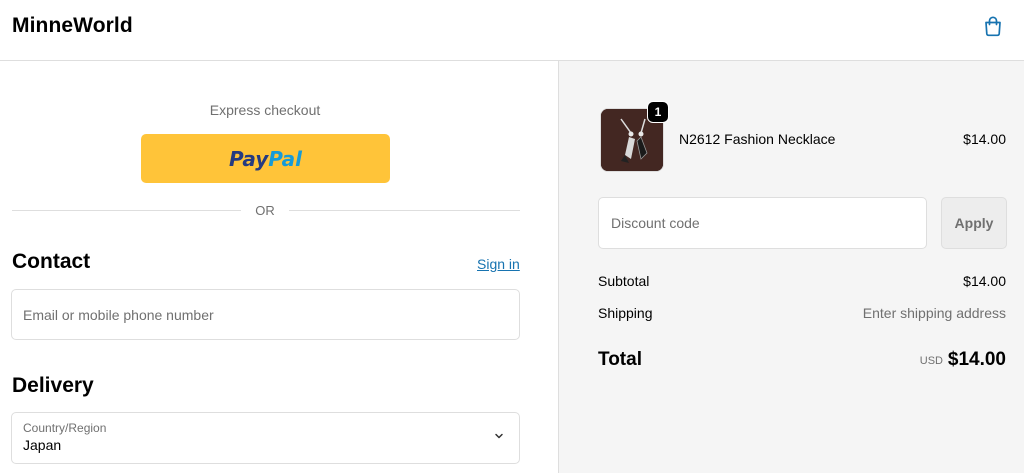  Describe the element at coordinates (974, 223) in the screenshot. I see `apply-button: Apply` at that location.